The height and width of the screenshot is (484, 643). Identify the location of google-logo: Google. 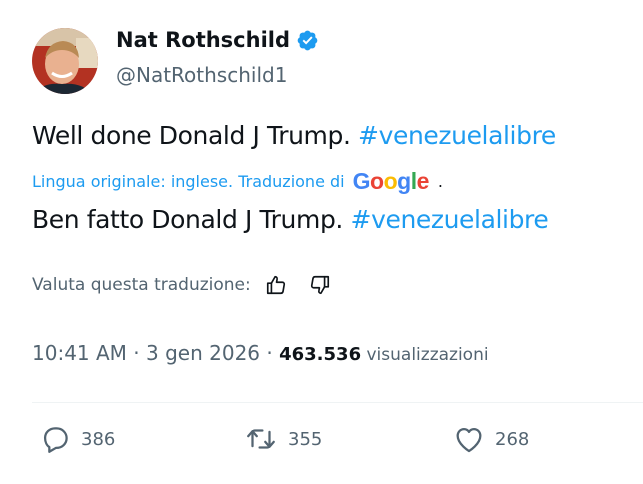
(391, 181).